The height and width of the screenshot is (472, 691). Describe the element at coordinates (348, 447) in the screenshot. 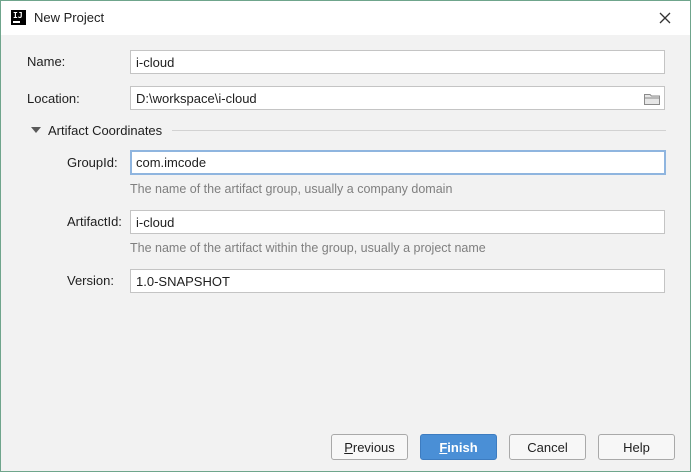

I see `previous-mnemonic: P` at that location.